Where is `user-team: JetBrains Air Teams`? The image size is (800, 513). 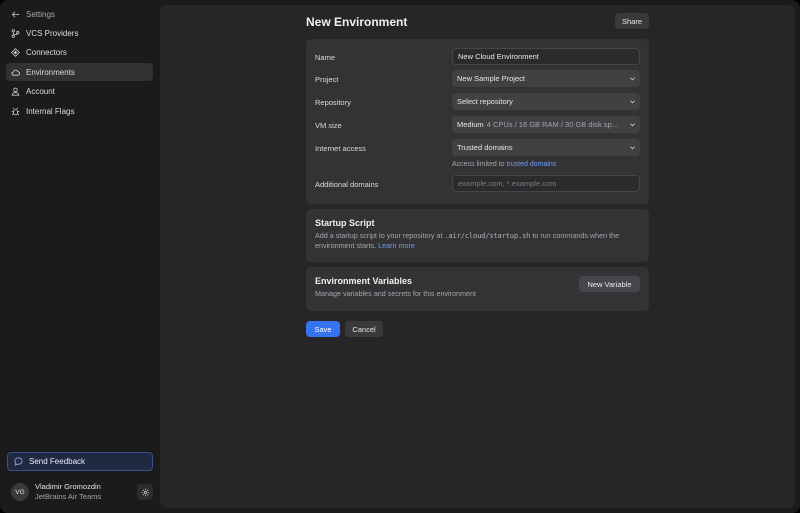
user-team: JetBrains Air Teams is located at coordinates (68, 496).